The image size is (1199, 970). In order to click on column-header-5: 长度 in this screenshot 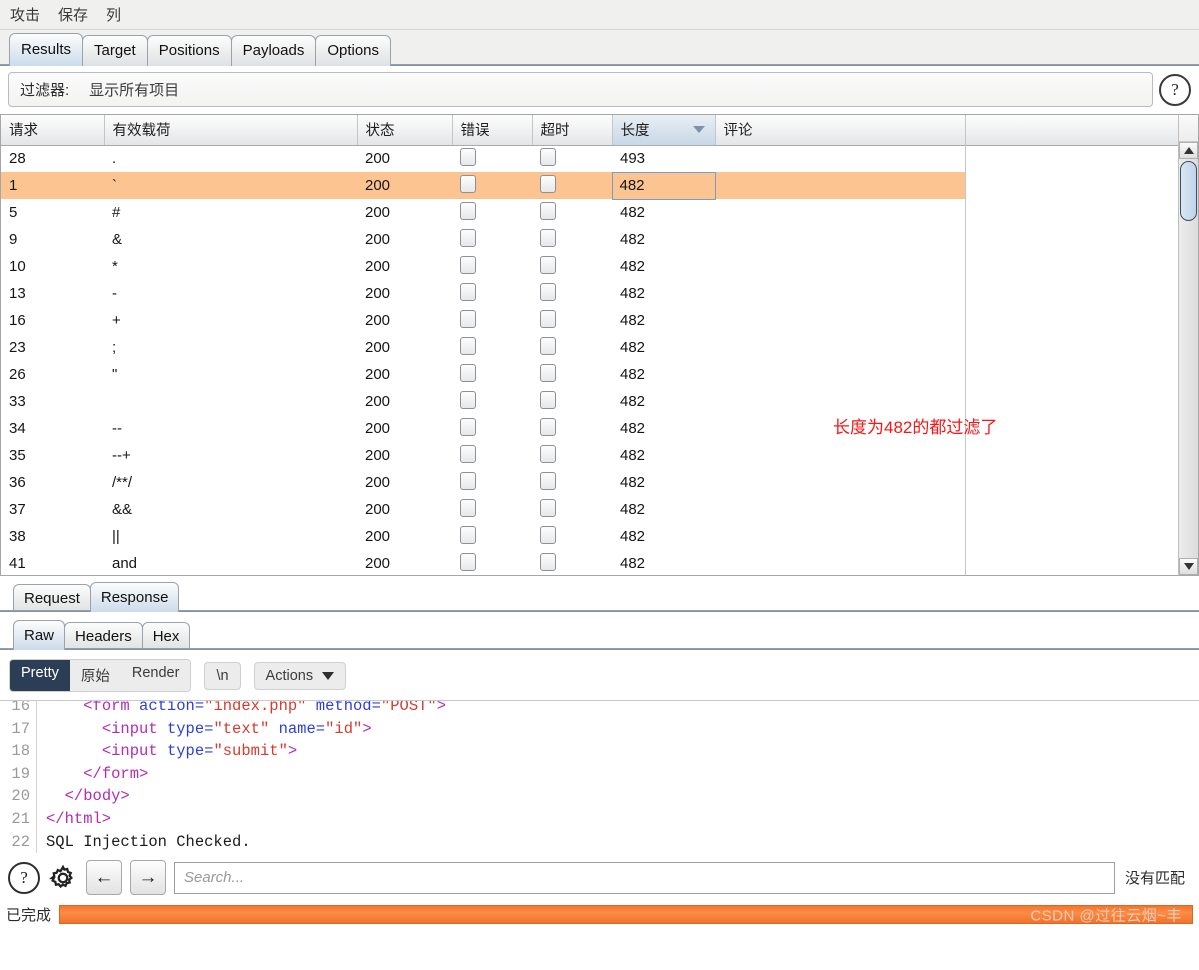, I will do `click(664, 130)`.